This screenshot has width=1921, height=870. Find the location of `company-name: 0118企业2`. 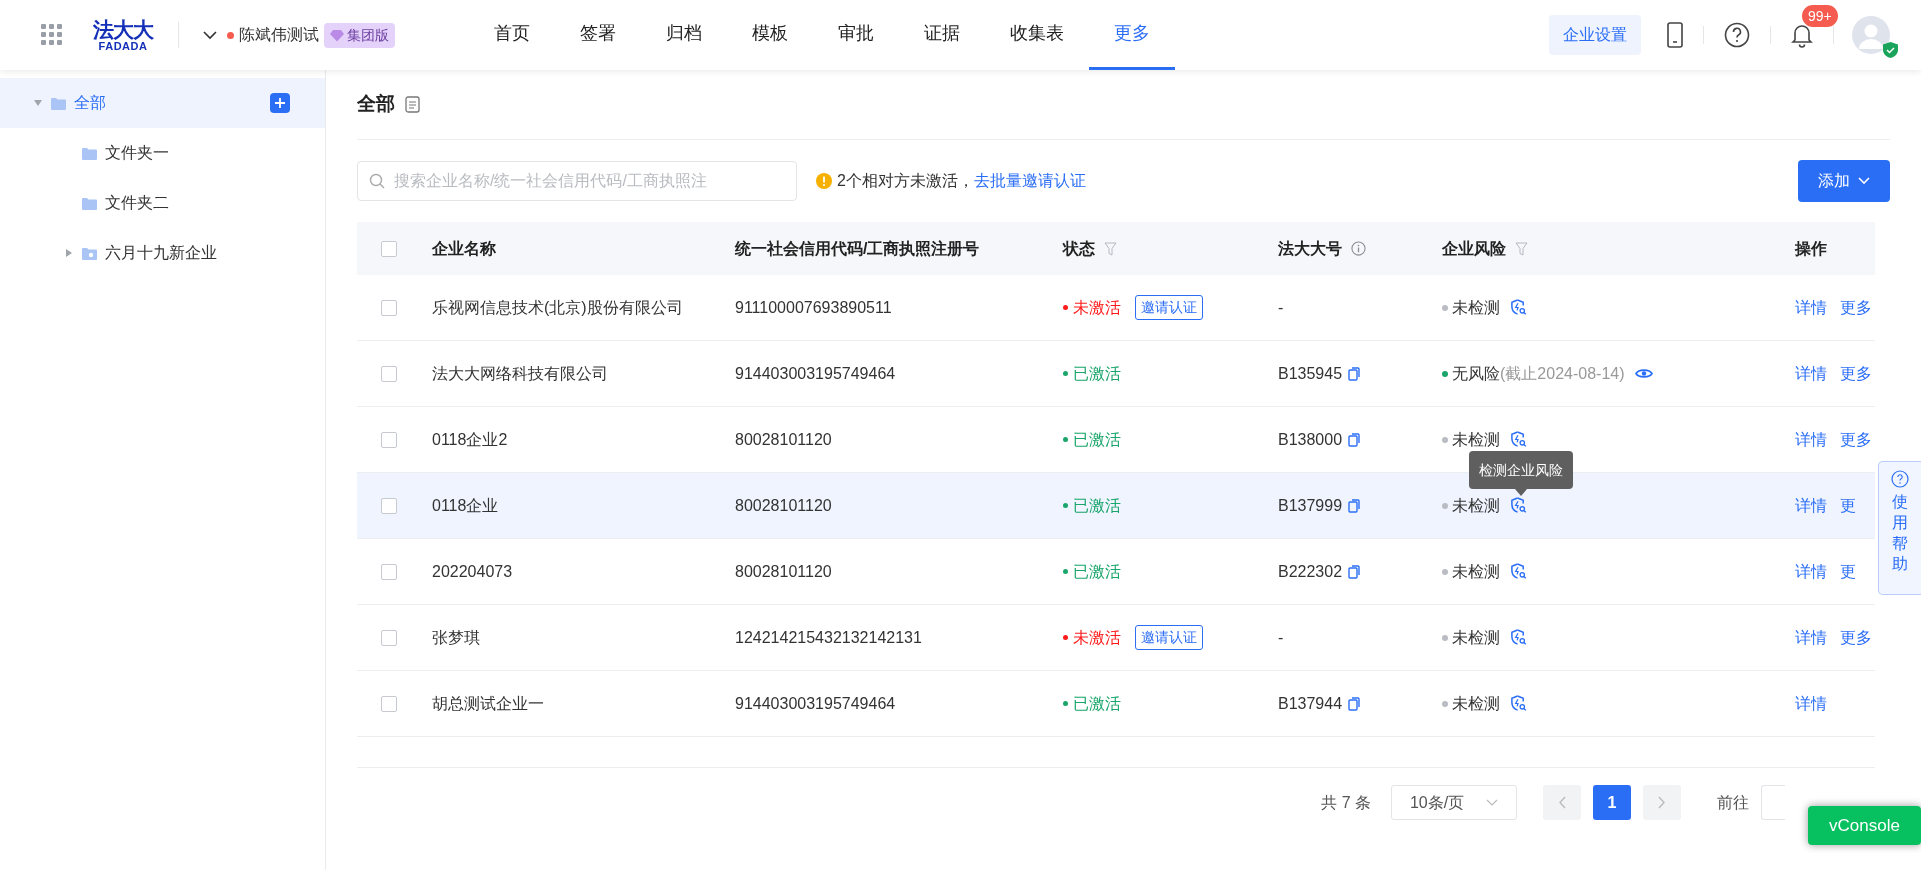

company-name: 0118企业2 is located at coordinates (470, 439).